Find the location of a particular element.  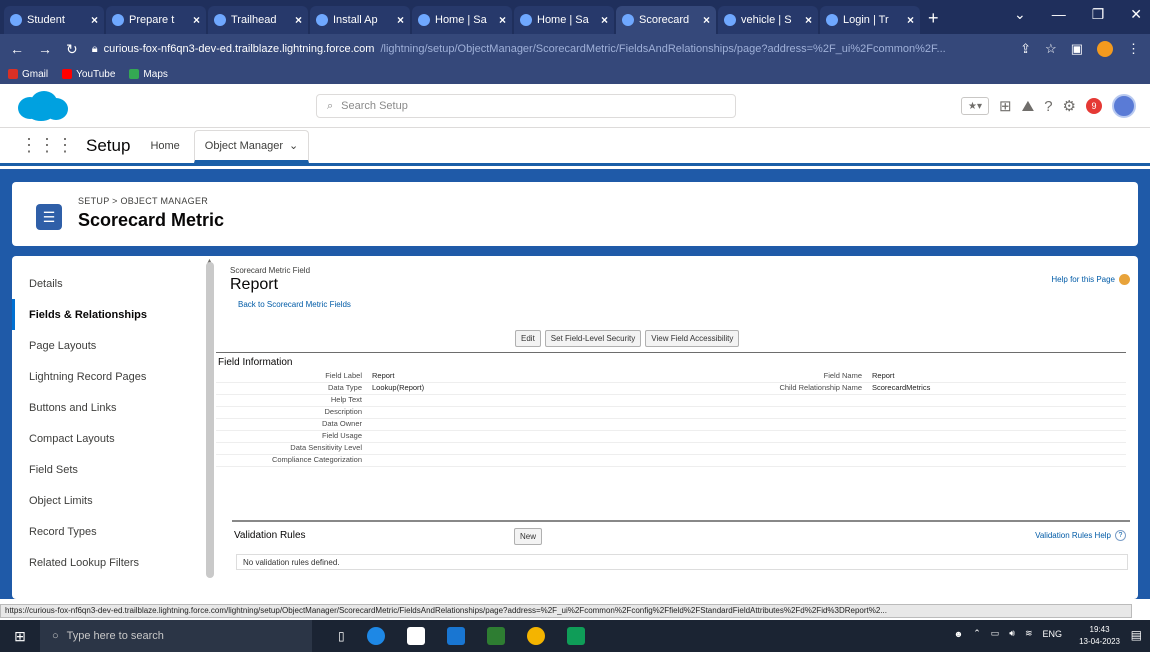

close-window-icon: ✕ is located at coordinates (1136, 14).